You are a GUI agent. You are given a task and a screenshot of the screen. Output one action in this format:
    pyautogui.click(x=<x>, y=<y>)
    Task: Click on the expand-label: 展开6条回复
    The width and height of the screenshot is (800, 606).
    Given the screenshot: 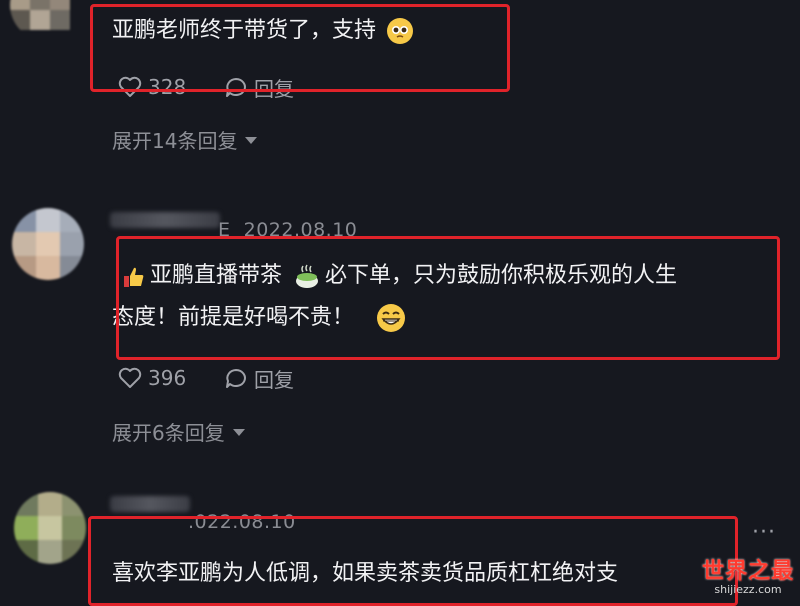 What is the action you would take?
    pyautogui.click(x=168, y=433)
    